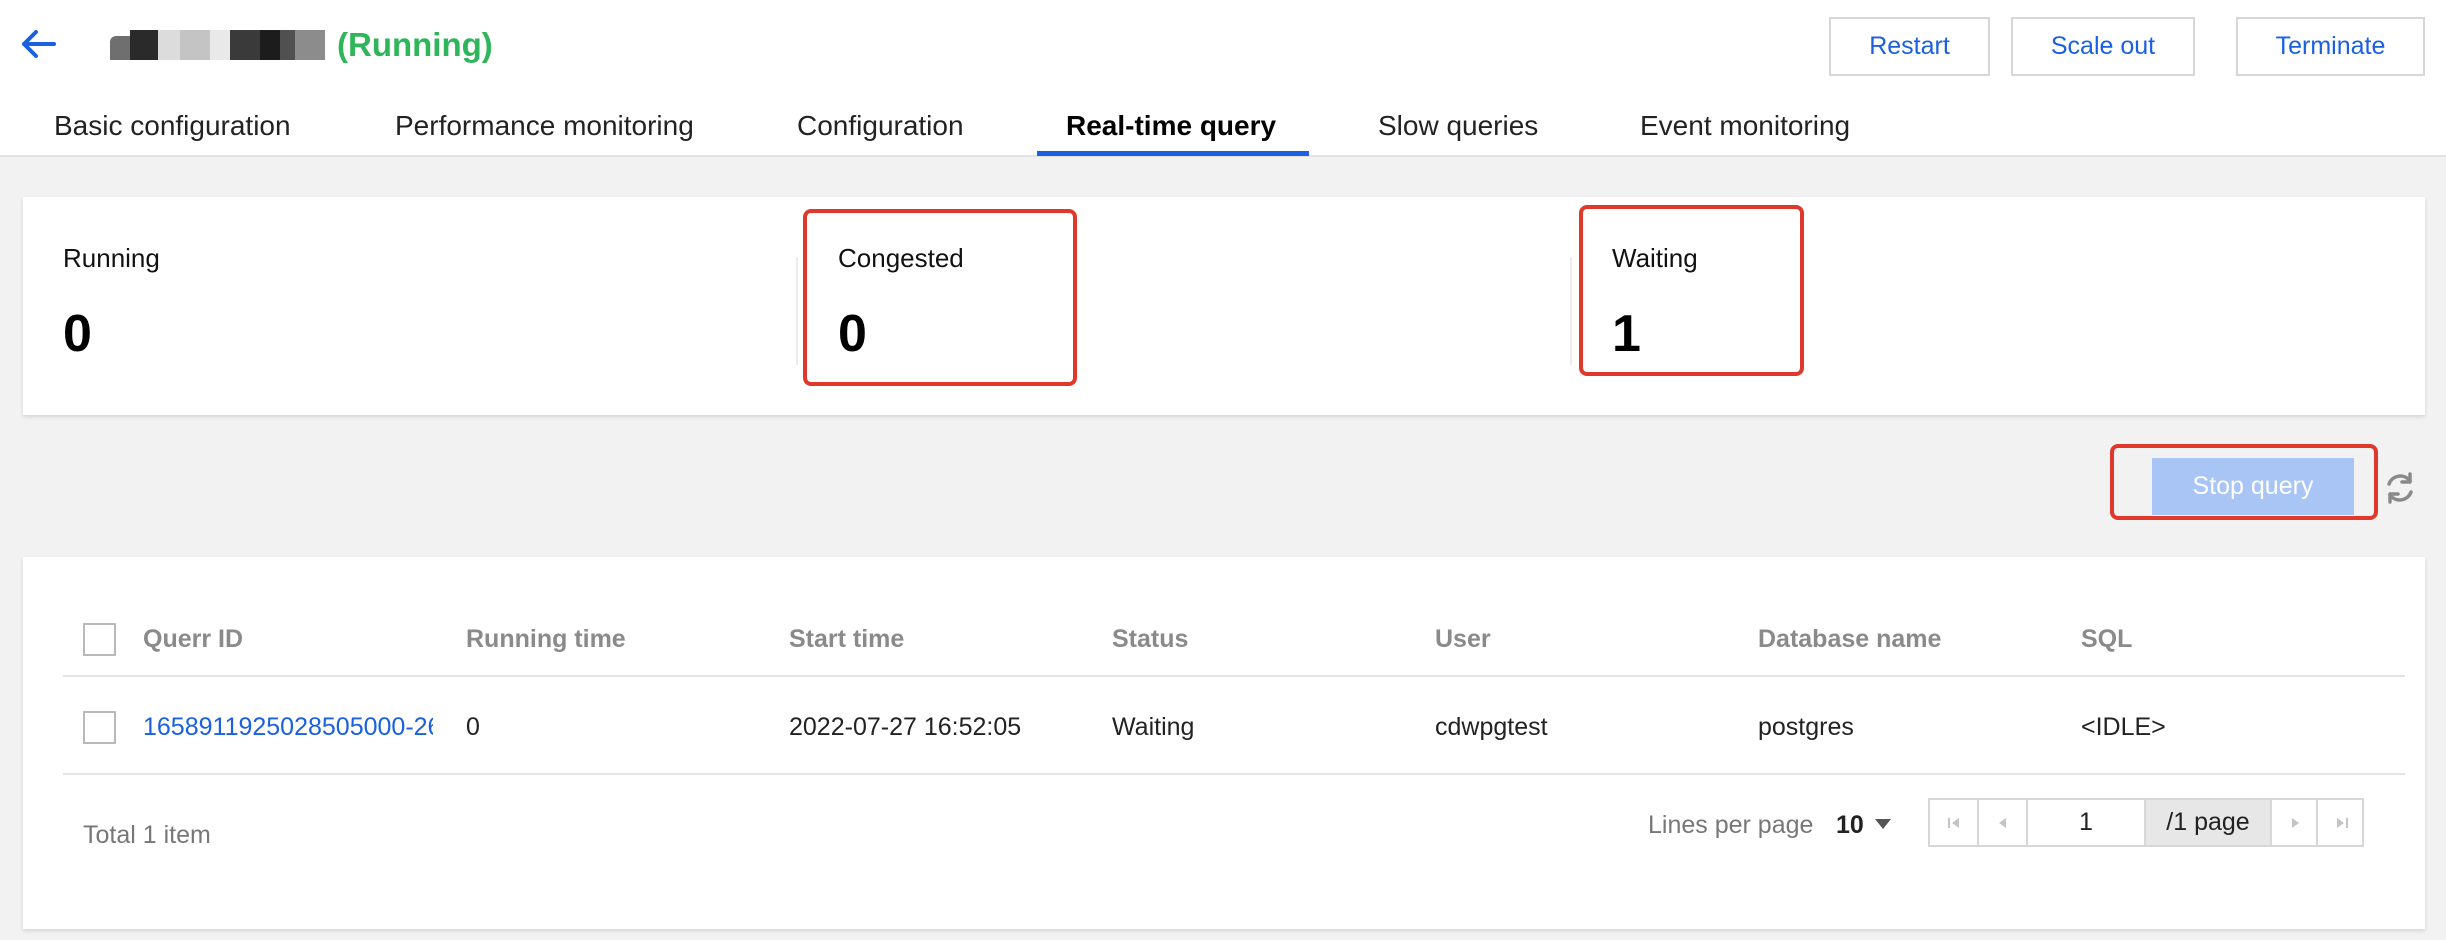  Describe the element at coordinates (409, 306) in the screenshot. I see `stat-running: Running 0` at that location.